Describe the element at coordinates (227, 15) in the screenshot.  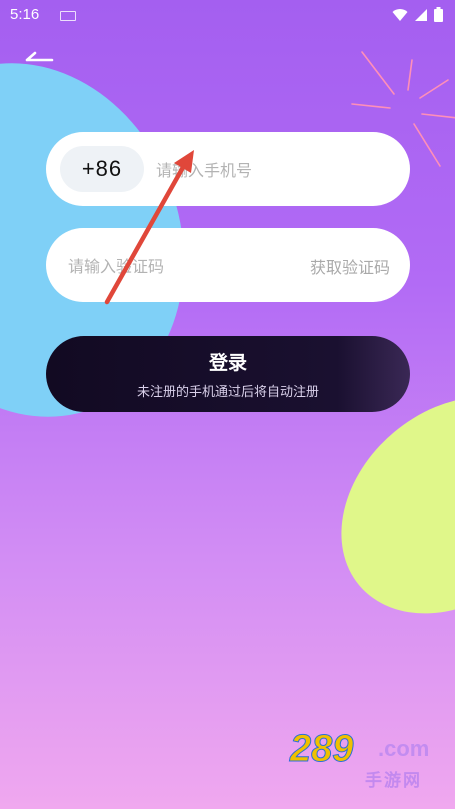
I see `status-bar: 5:16` at that location.